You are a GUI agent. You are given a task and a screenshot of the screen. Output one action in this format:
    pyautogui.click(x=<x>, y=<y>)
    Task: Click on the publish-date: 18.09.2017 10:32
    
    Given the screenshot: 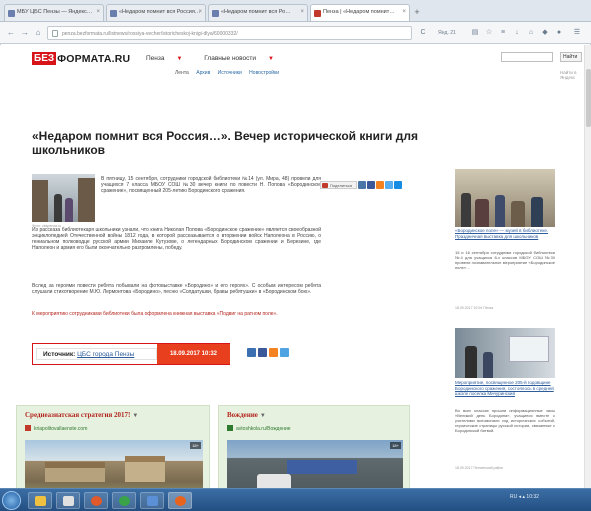 What is the action you would take?
    pyautogui.click(x=193, y=354)
    